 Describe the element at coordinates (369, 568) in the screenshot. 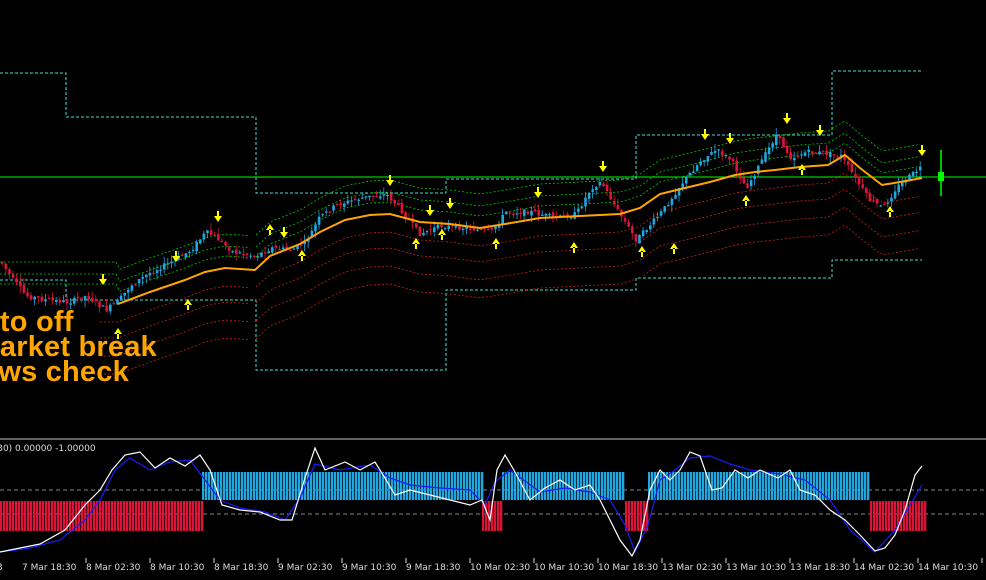

I see `time-label-6: 9 Mar 10:30` at that location.